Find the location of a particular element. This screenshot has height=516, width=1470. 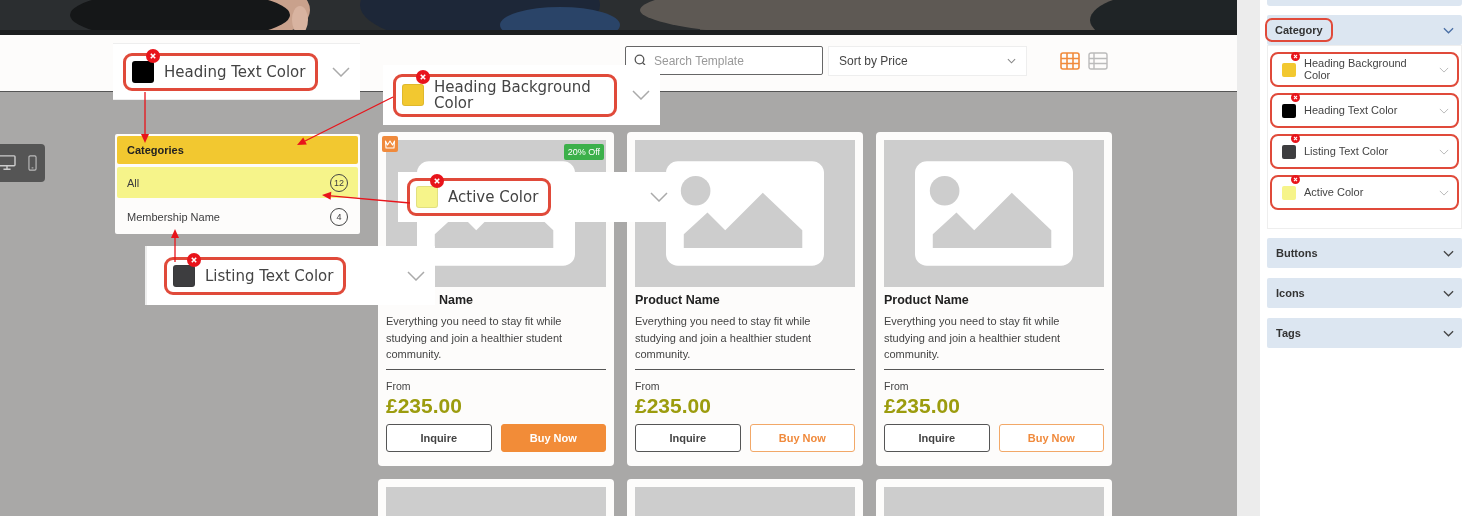

setting-label: Listing Text Color is located at coordinates (1347, 151).